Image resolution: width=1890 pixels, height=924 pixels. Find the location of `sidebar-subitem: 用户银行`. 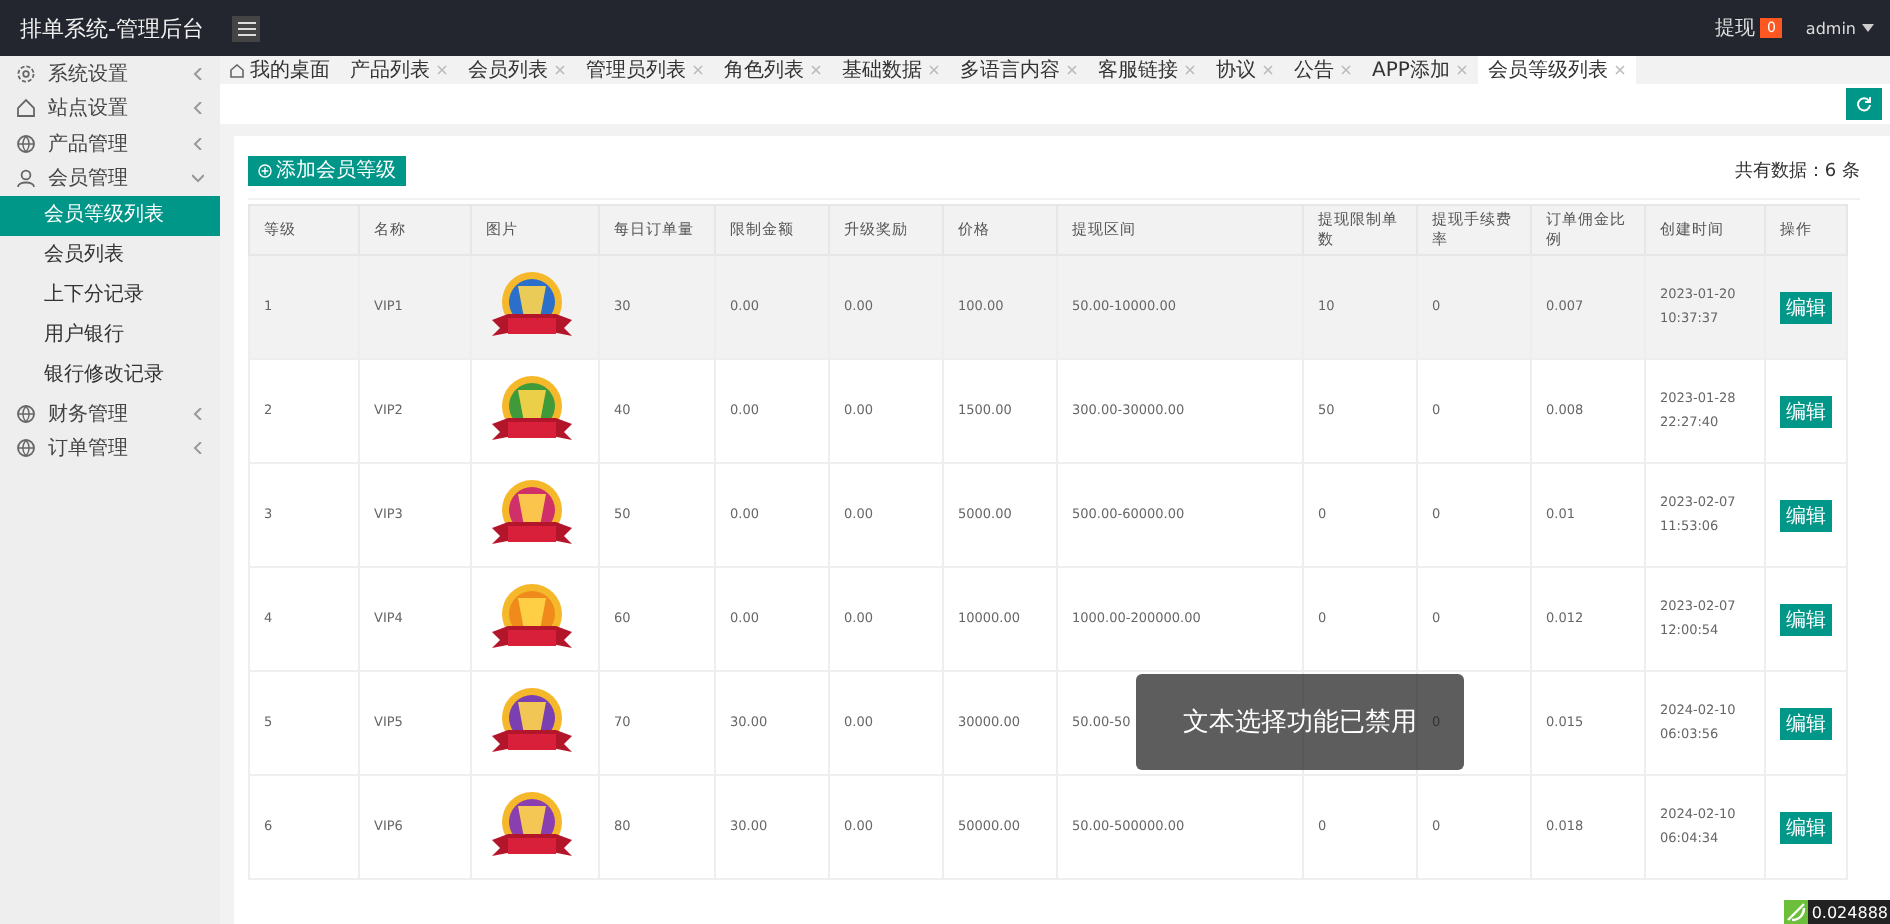

sidebar-subitem: 用户银行 is located at coordinates (110, 336).